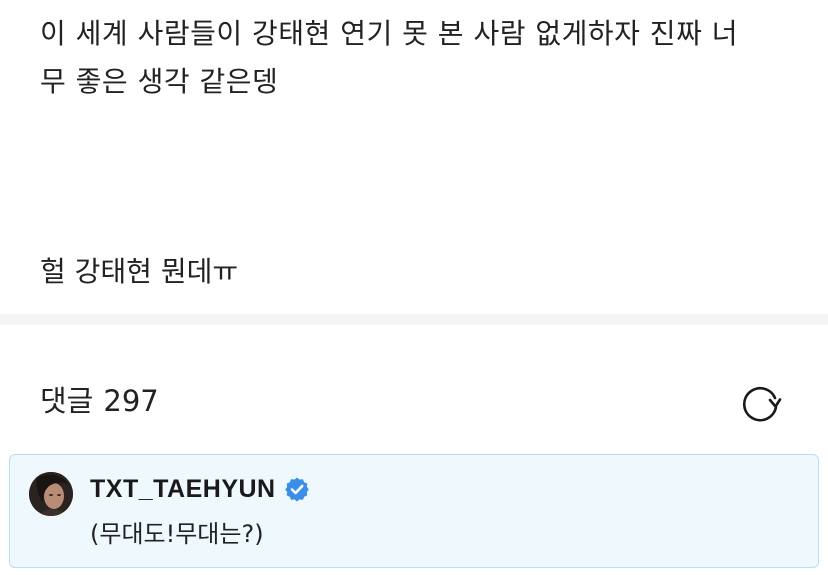  I want to click on post-text-line-2: 무 좋은 생각 같은뎅, so click(159, 81).